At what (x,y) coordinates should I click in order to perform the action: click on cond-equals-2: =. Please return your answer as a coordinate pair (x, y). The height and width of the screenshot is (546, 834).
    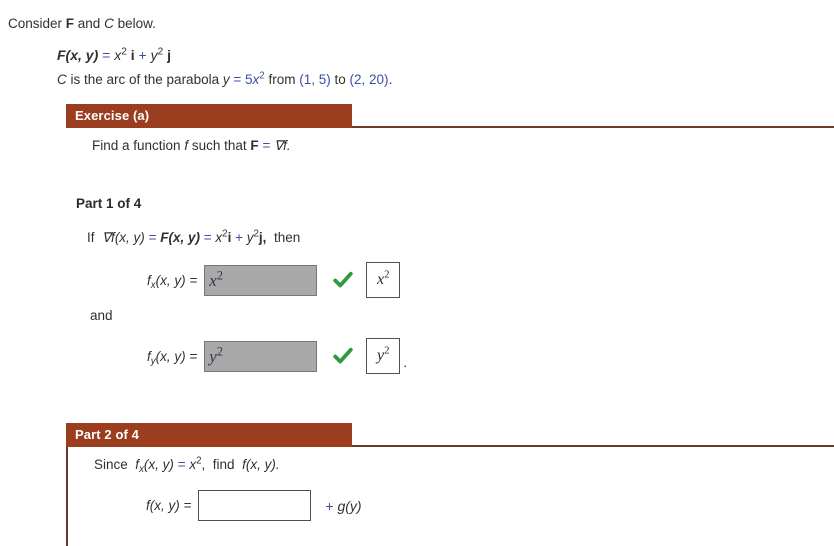
    Looking at the image, I should click on (207, 237).